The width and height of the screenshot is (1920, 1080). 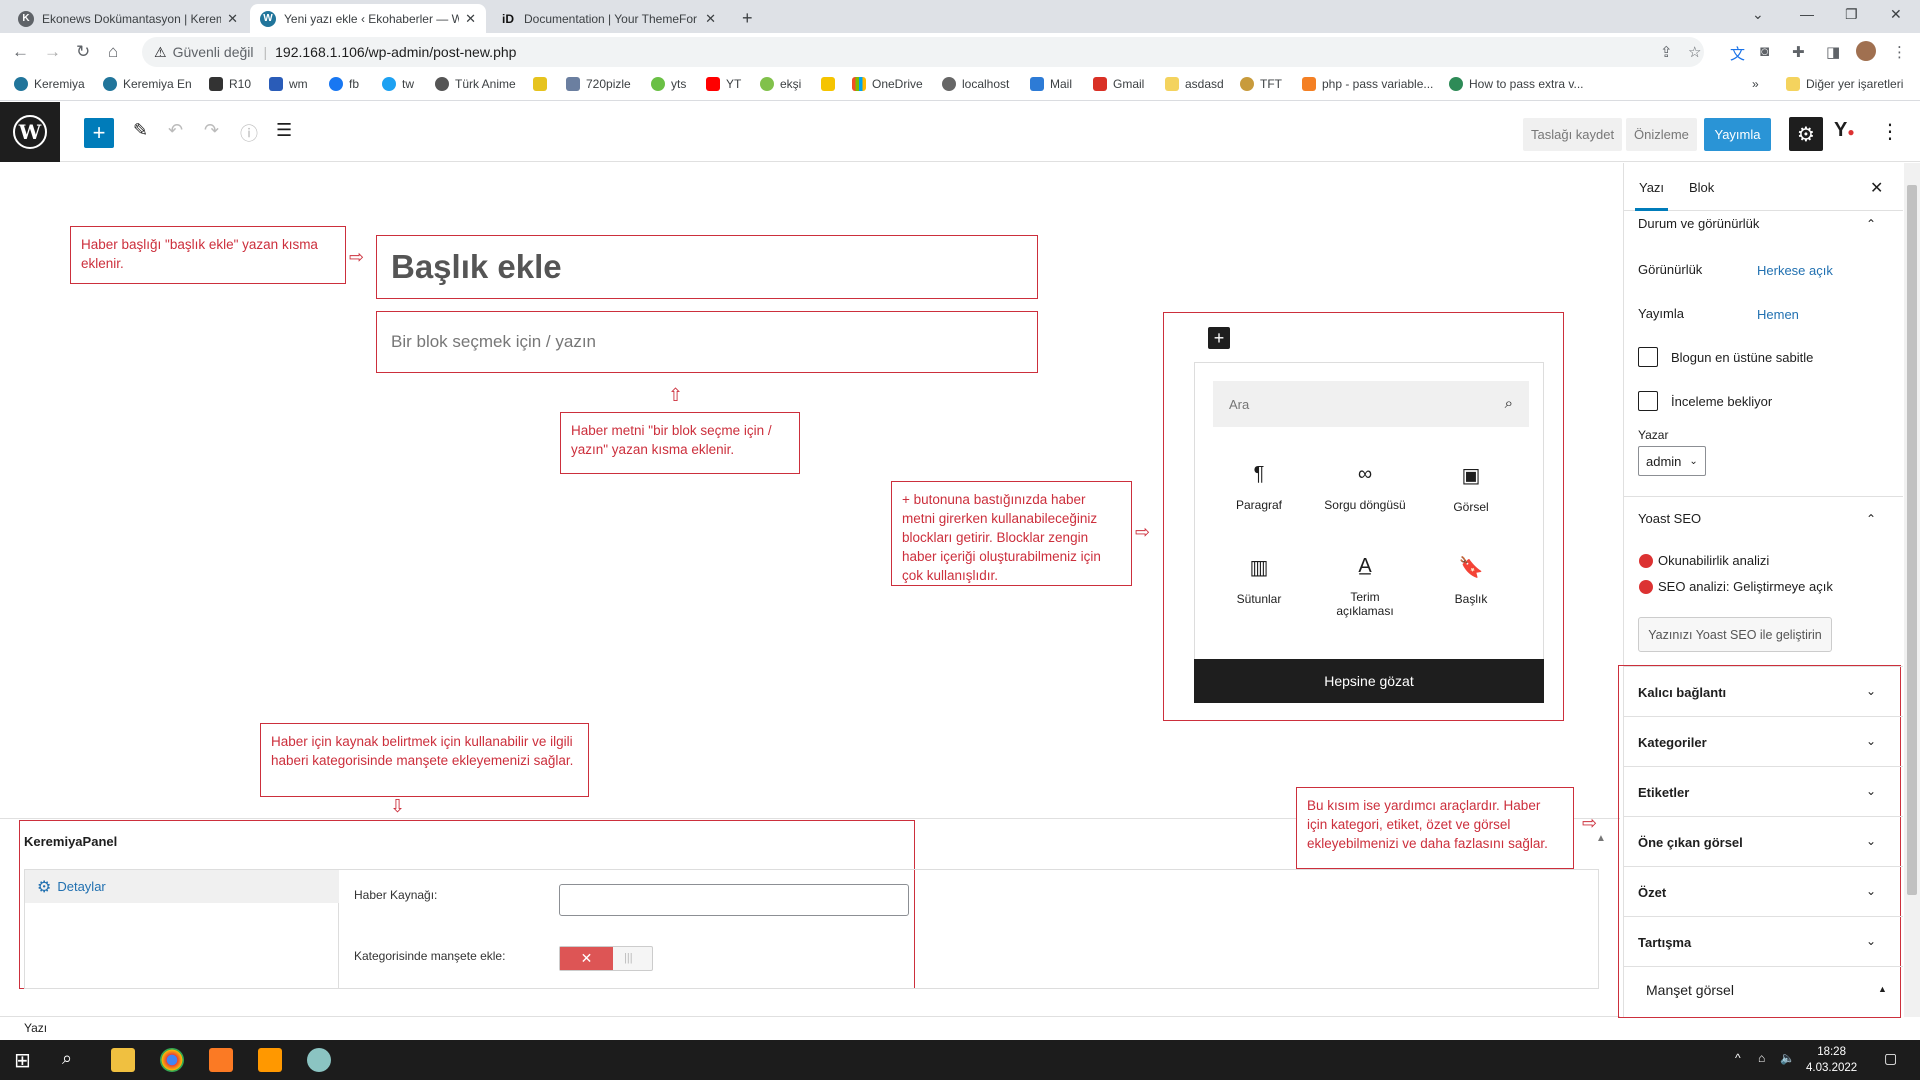 What do you see at coordinates (49, 84) in the screenshot?
I see `bookmark-keremiya: Keremiya` at bounding box center [49, 84].